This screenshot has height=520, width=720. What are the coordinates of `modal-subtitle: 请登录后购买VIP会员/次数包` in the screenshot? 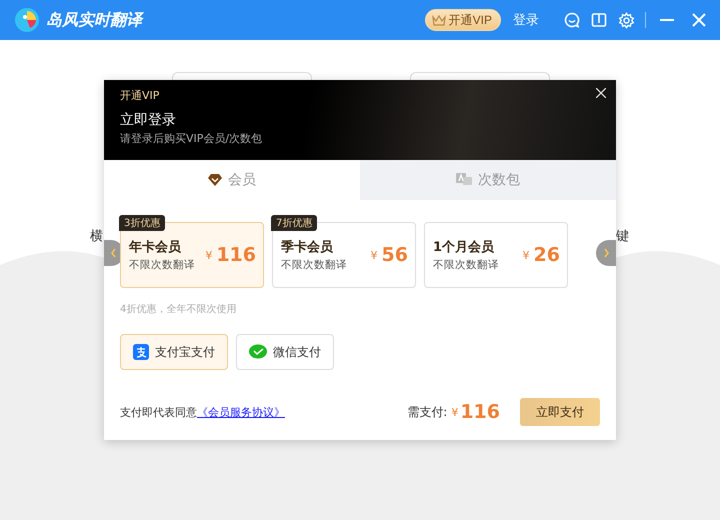 It's located at (192, 138).